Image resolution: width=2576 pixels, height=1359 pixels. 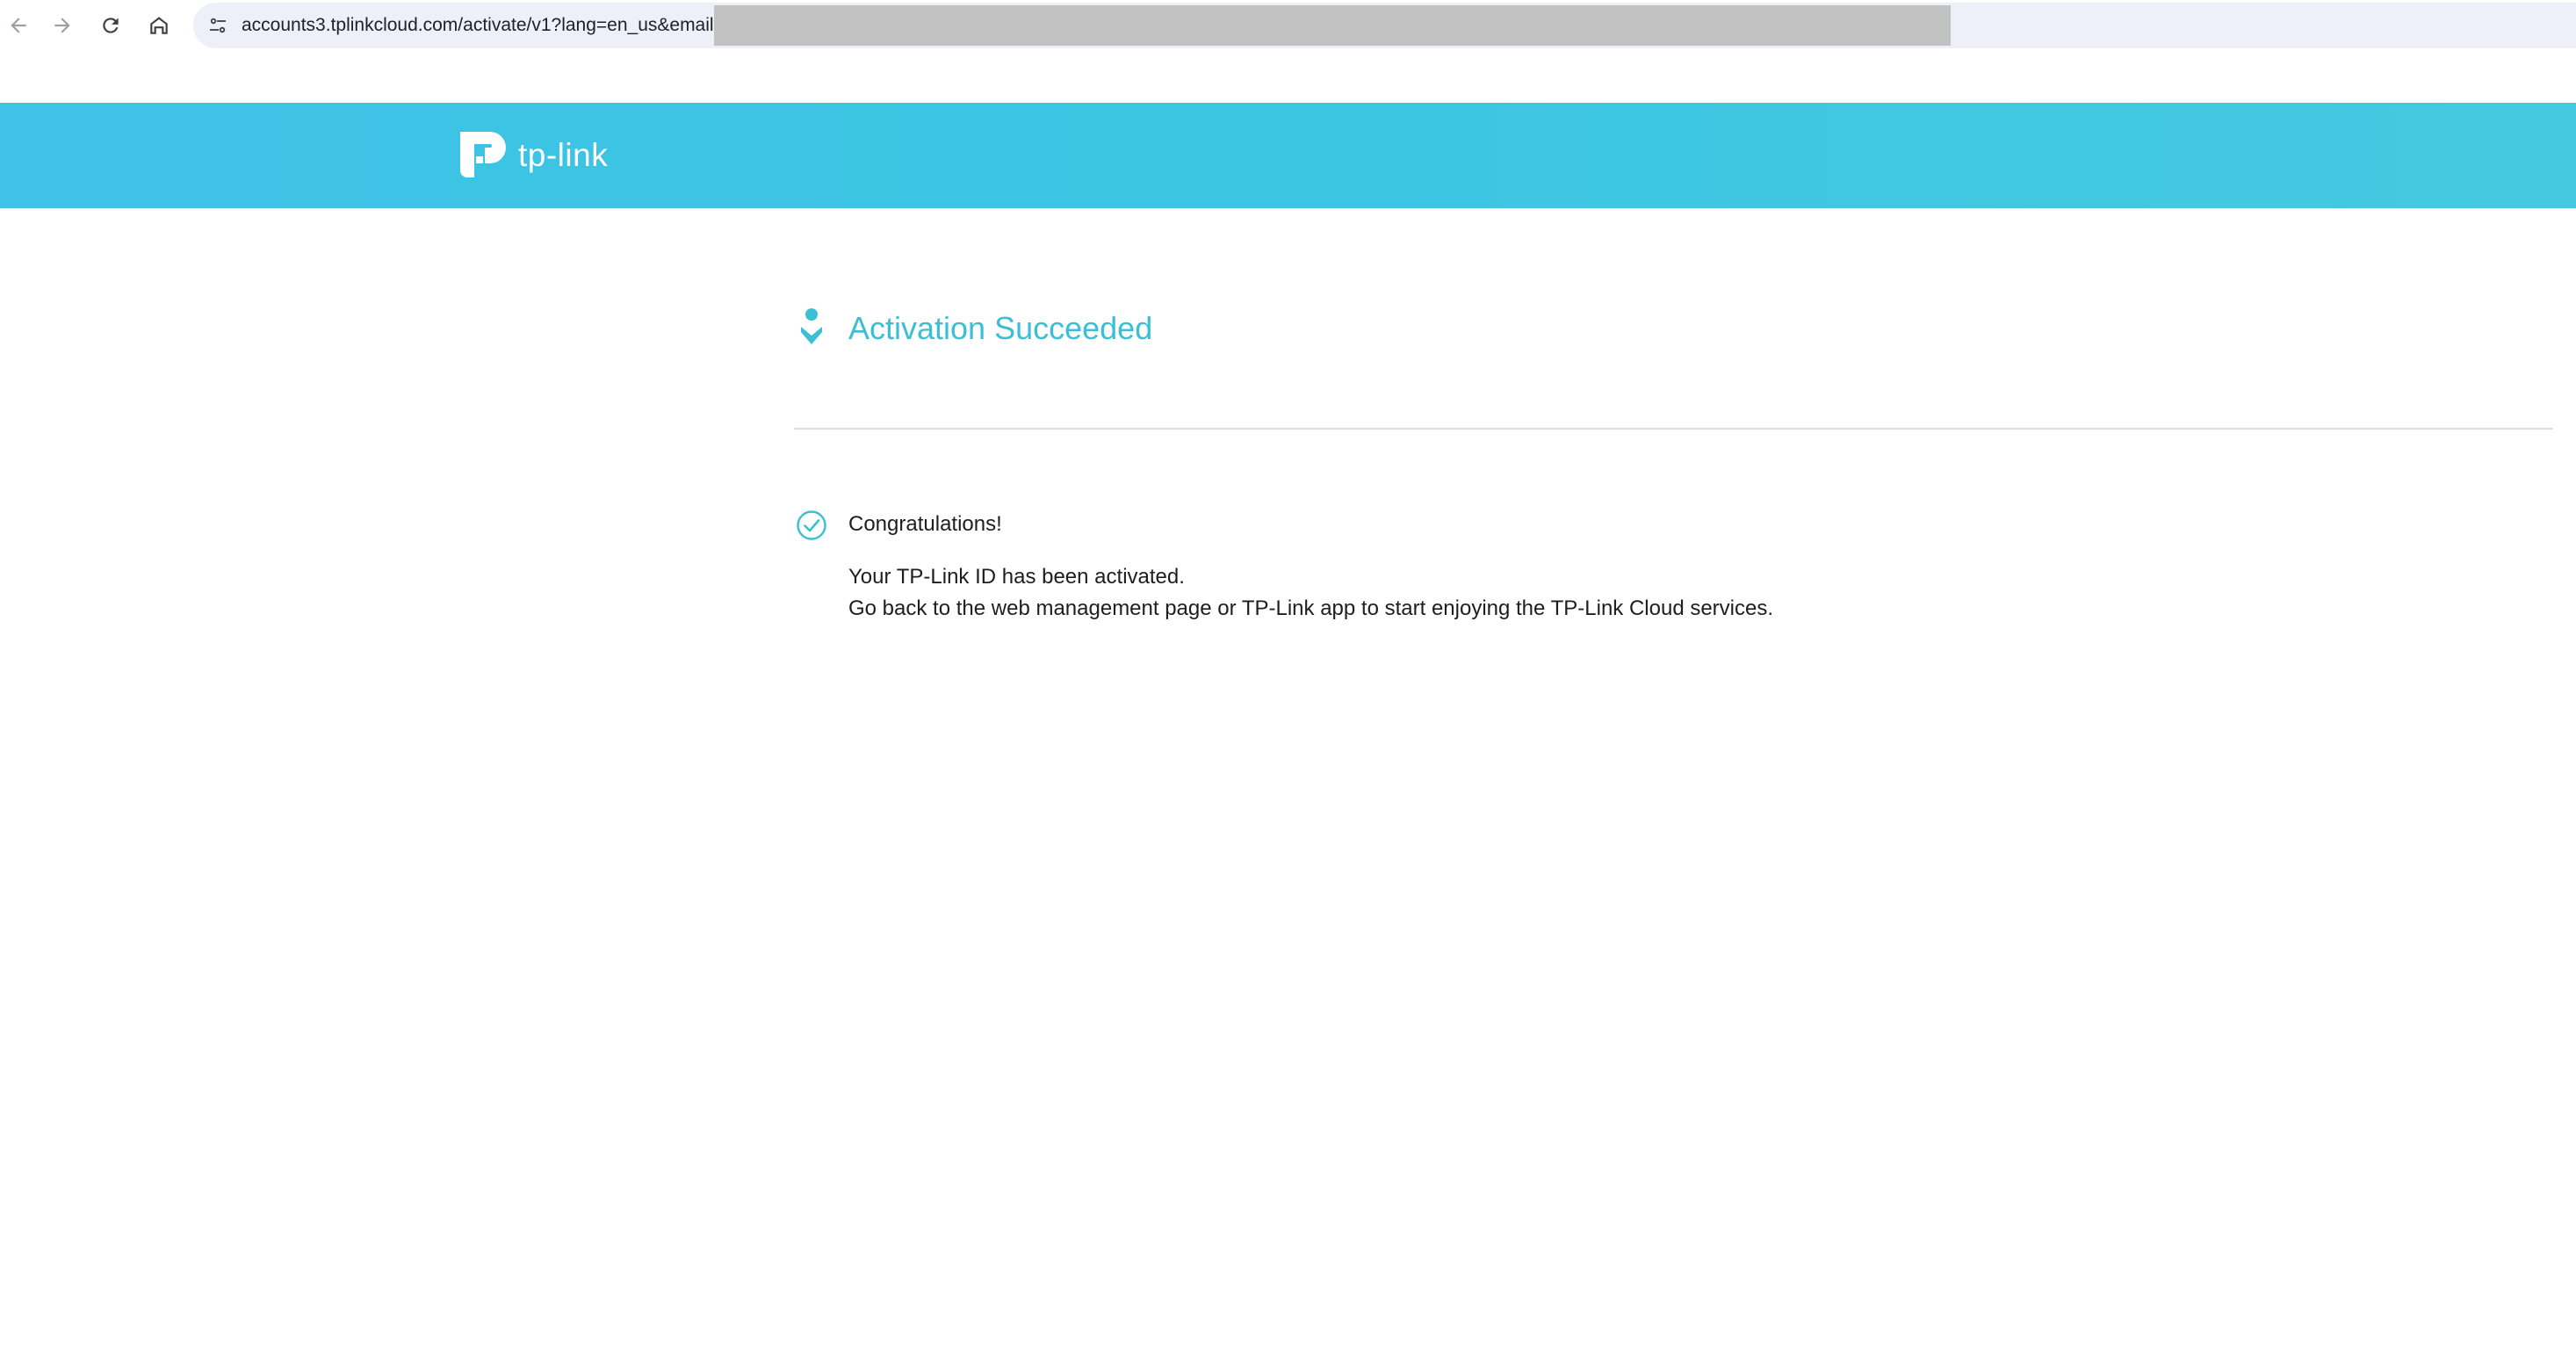 I want to click on divider, so click(x=1673, y=429).